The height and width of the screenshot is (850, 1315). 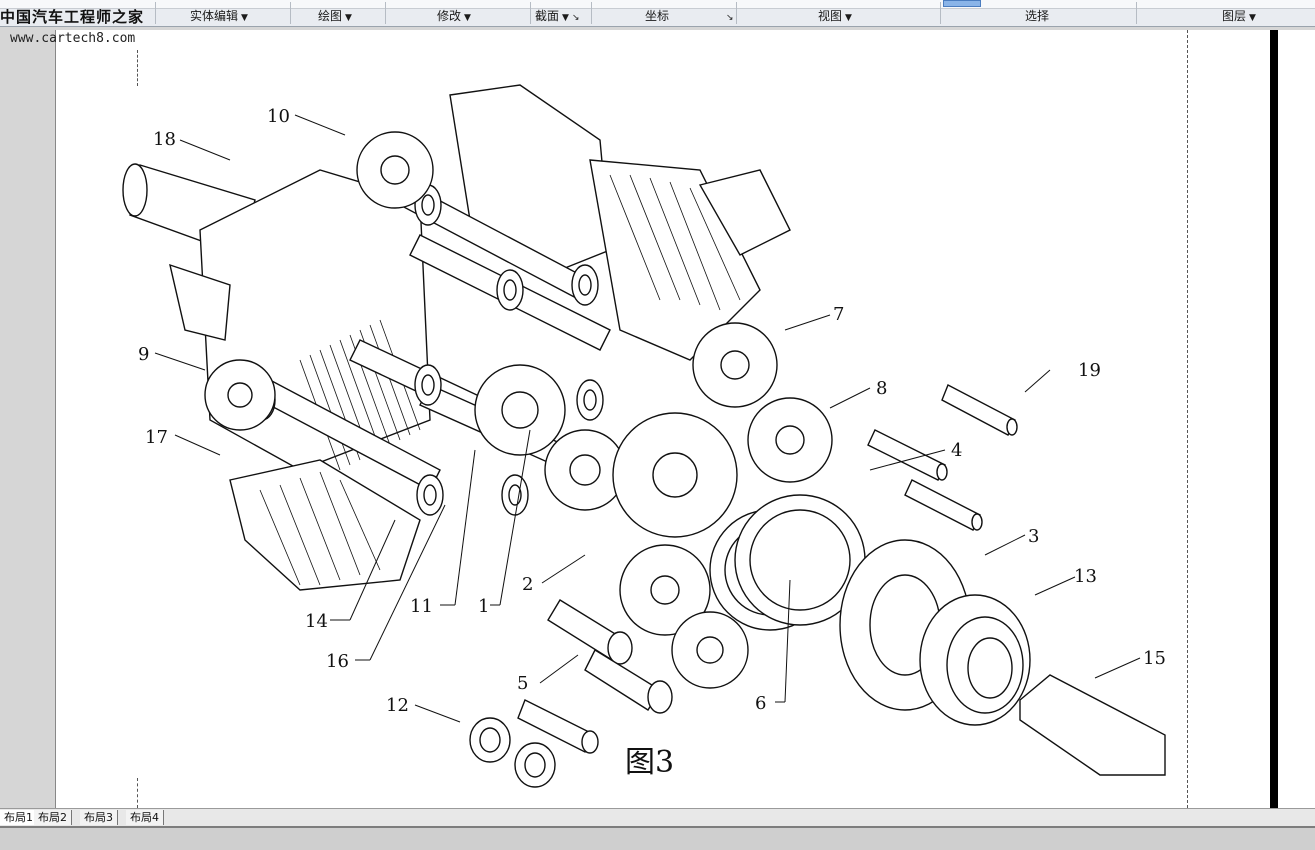 I want to click on tab-layout4: 布局4, so click(x=145, y=817).